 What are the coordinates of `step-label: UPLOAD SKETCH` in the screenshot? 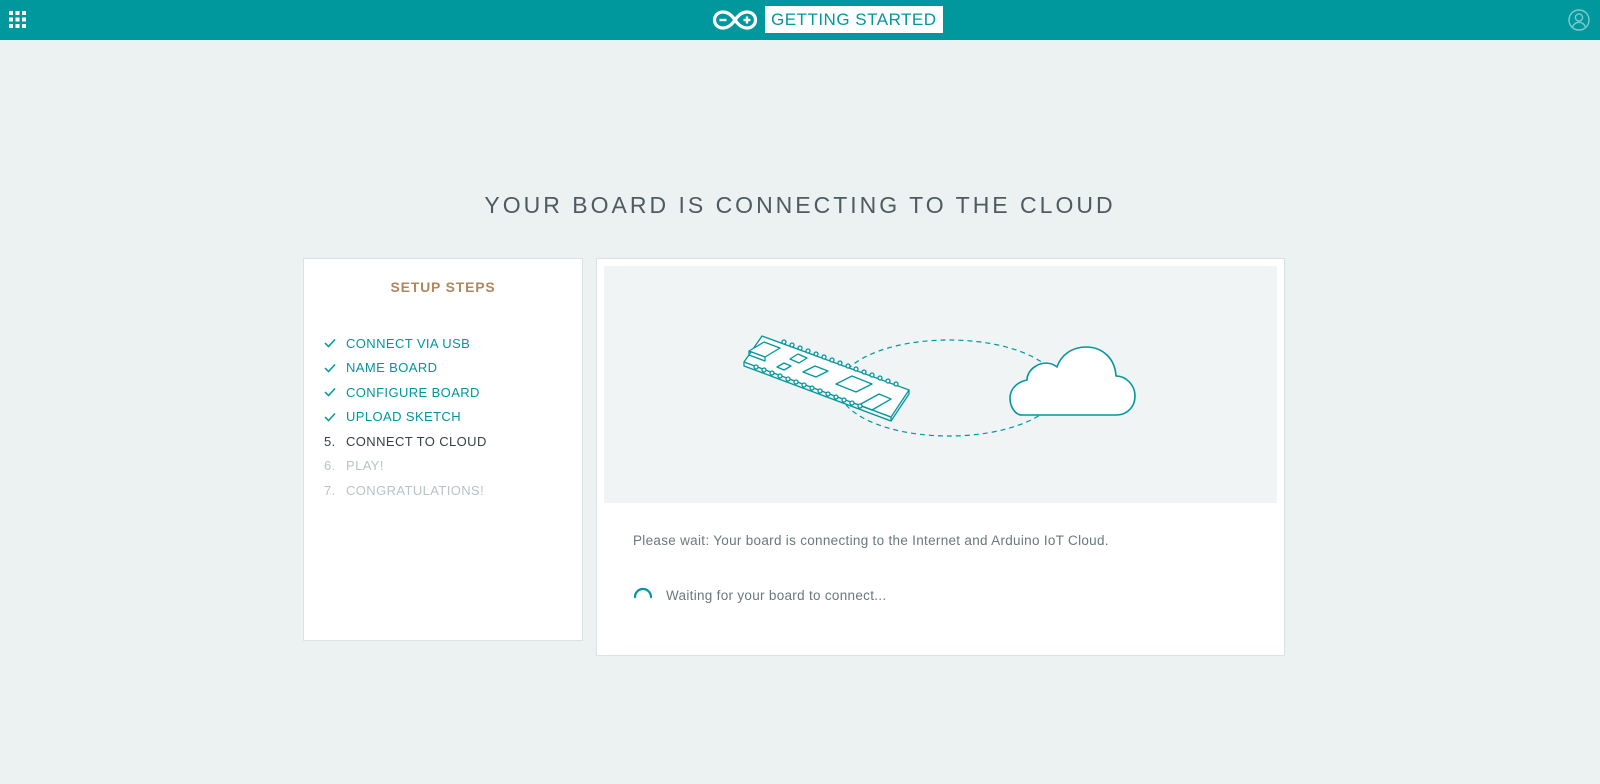 It's located at (404, 417).